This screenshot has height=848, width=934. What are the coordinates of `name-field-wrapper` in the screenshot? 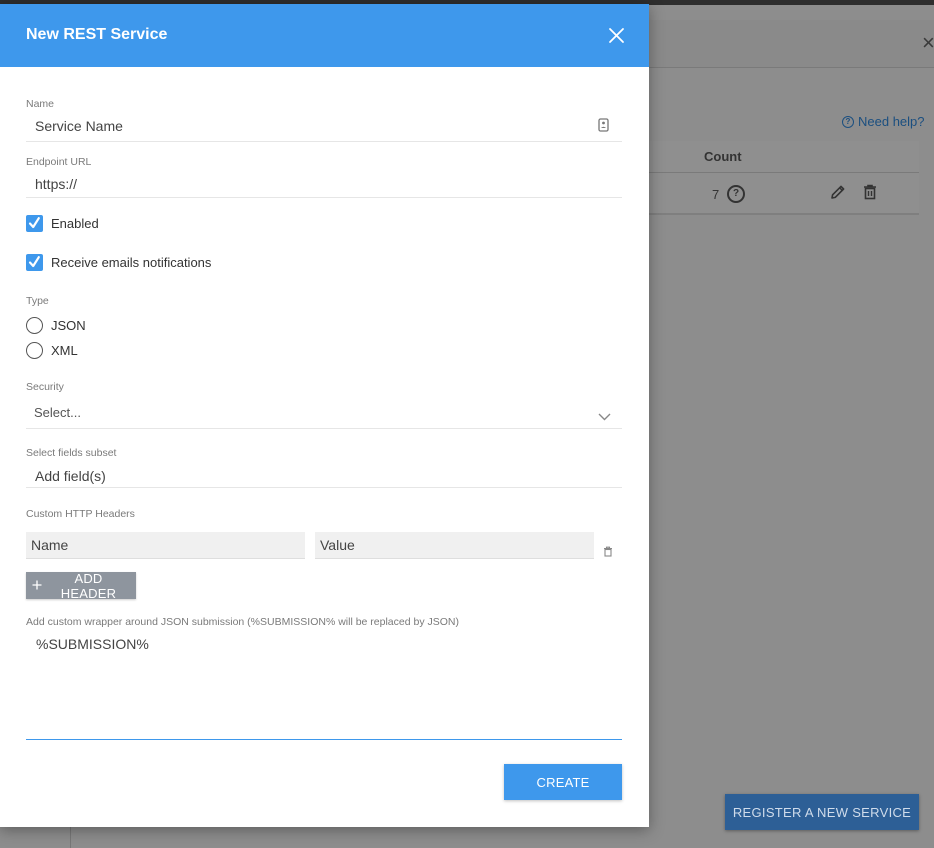 It's located at (324, 128).